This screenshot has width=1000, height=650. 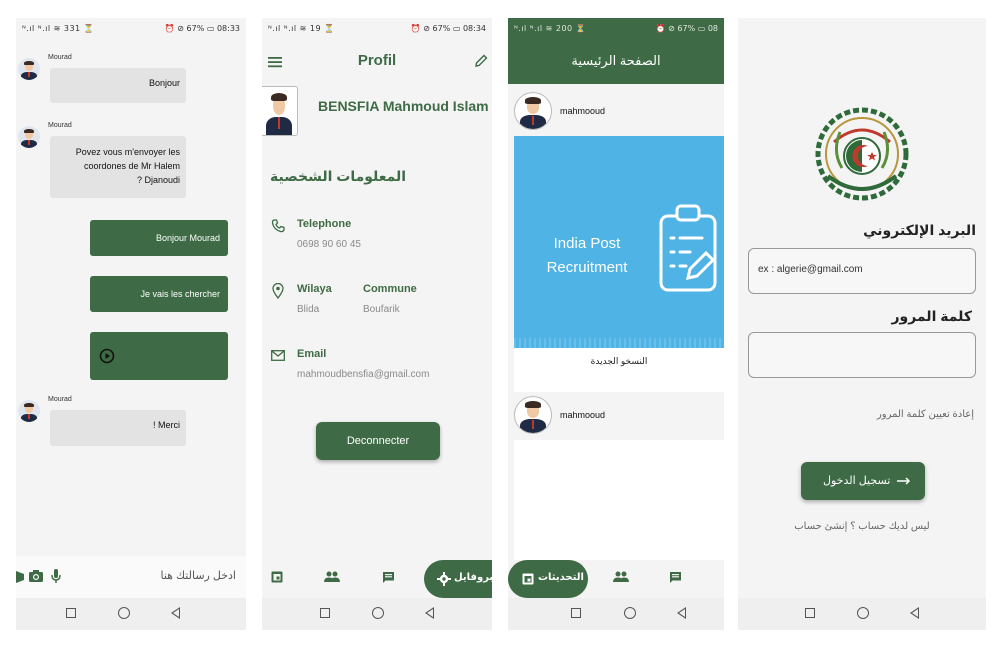 I want to click on message-input: ادخل رسالتك هنا, so click(x=199, y=575).